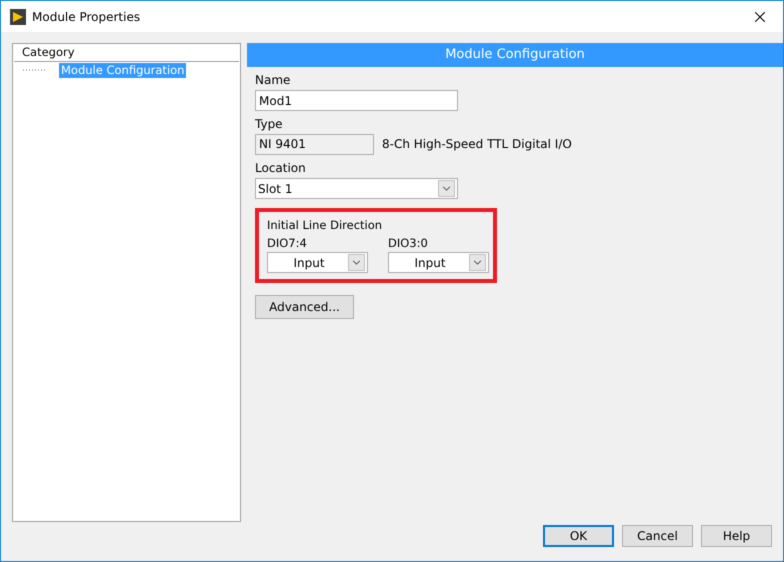 The width and height of the screenshot is (784, 562). Describe the element at coordinates (477, 143) in the screenshot. I see `type-description: 8-Ch High-Speed TTL Digital I/O` at that location.